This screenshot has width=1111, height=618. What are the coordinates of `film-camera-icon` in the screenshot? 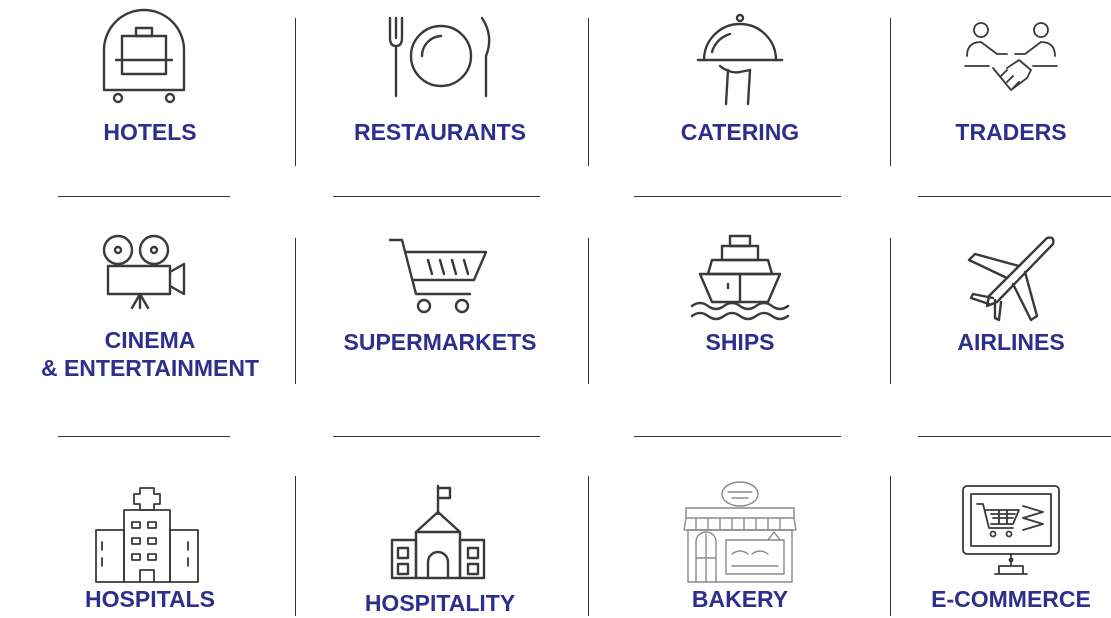 It's located at (148, 272).